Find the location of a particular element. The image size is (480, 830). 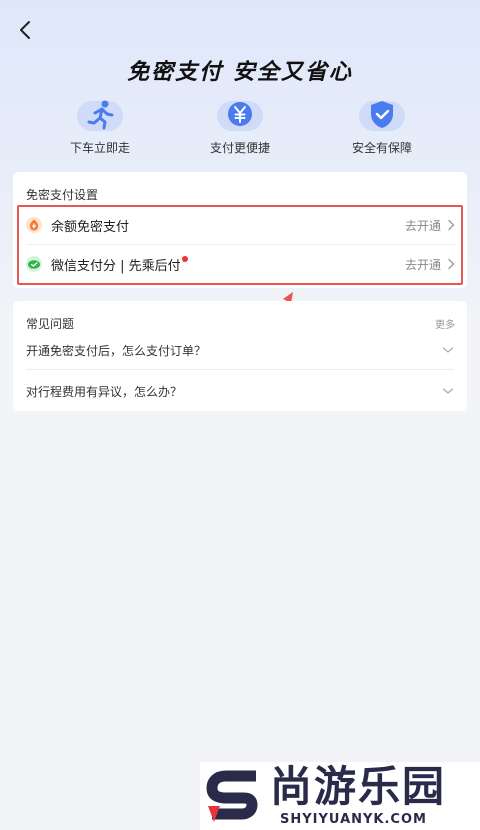

balance-coin-icon is located at coordinates (34, 225).